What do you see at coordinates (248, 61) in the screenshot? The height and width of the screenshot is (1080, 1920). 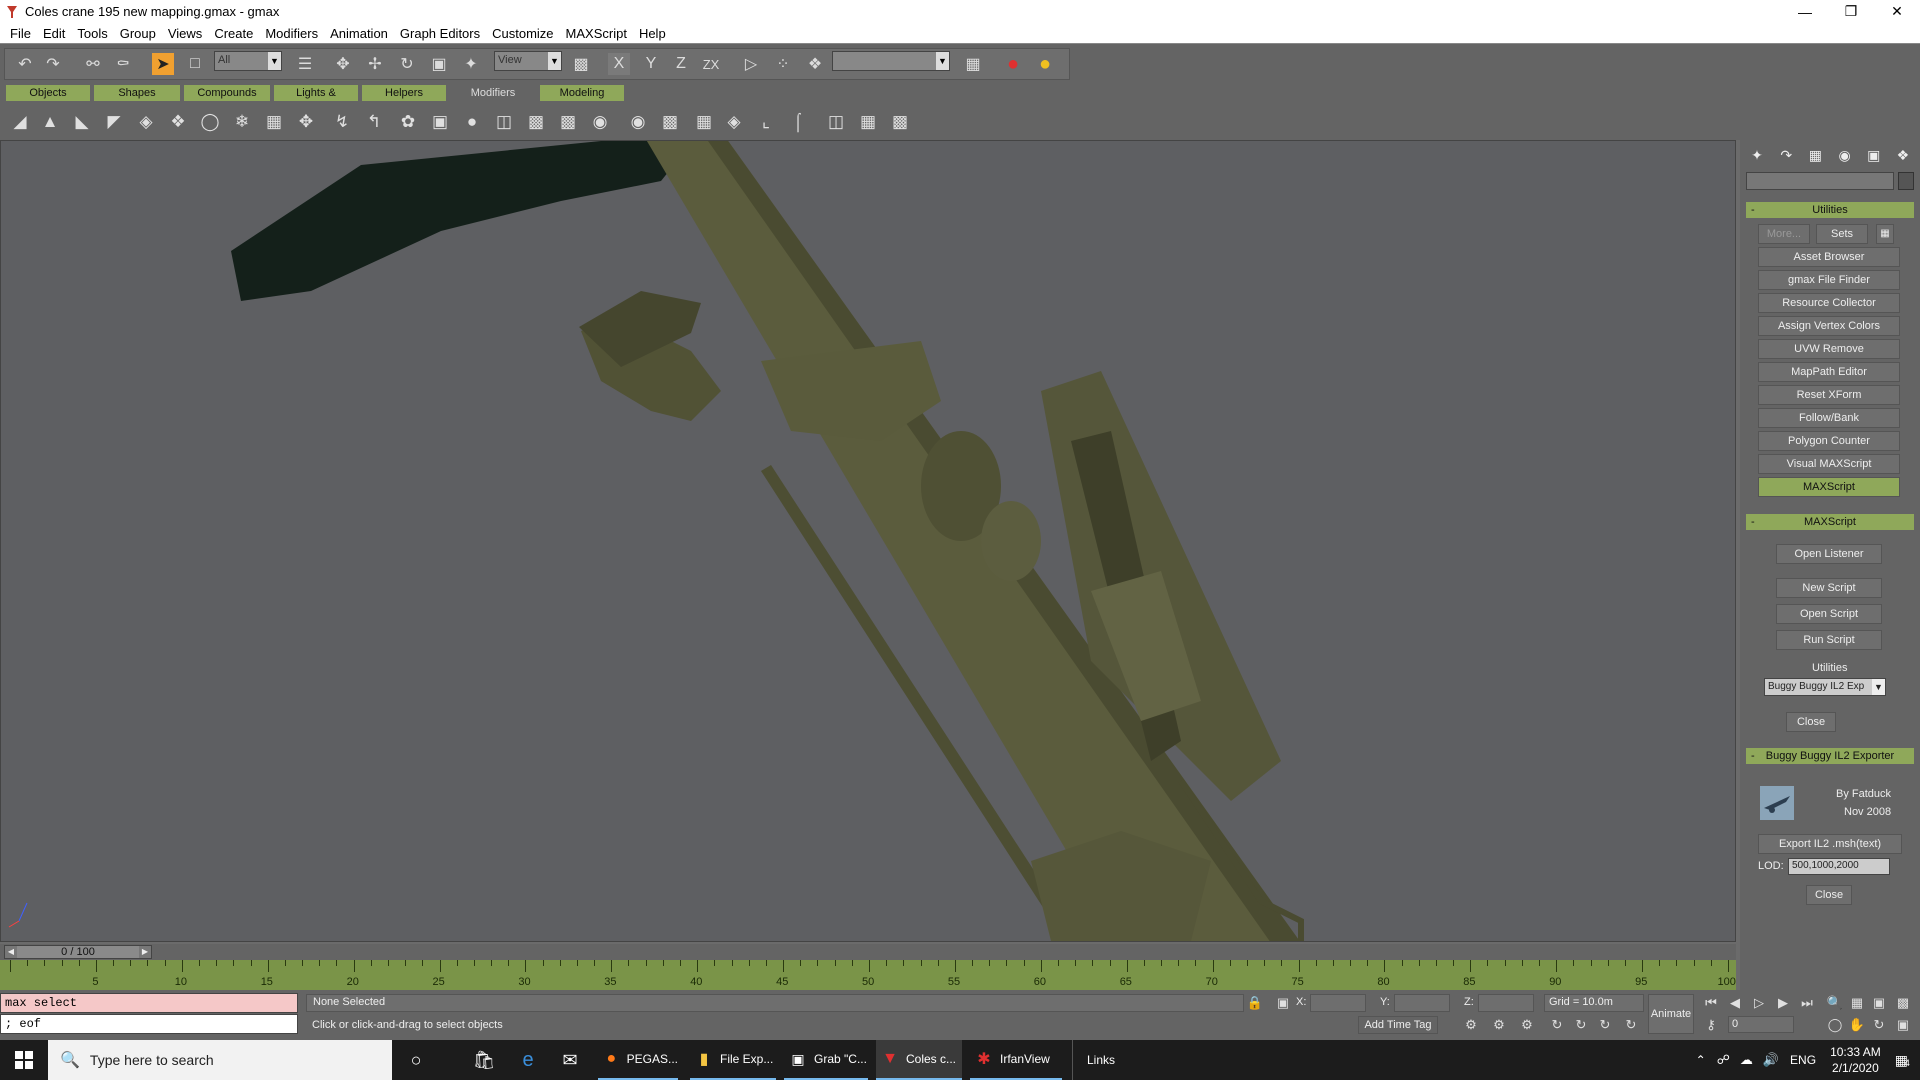 I see `selection-filter-dropdown: All ▼` at bounding box center [248, 61].